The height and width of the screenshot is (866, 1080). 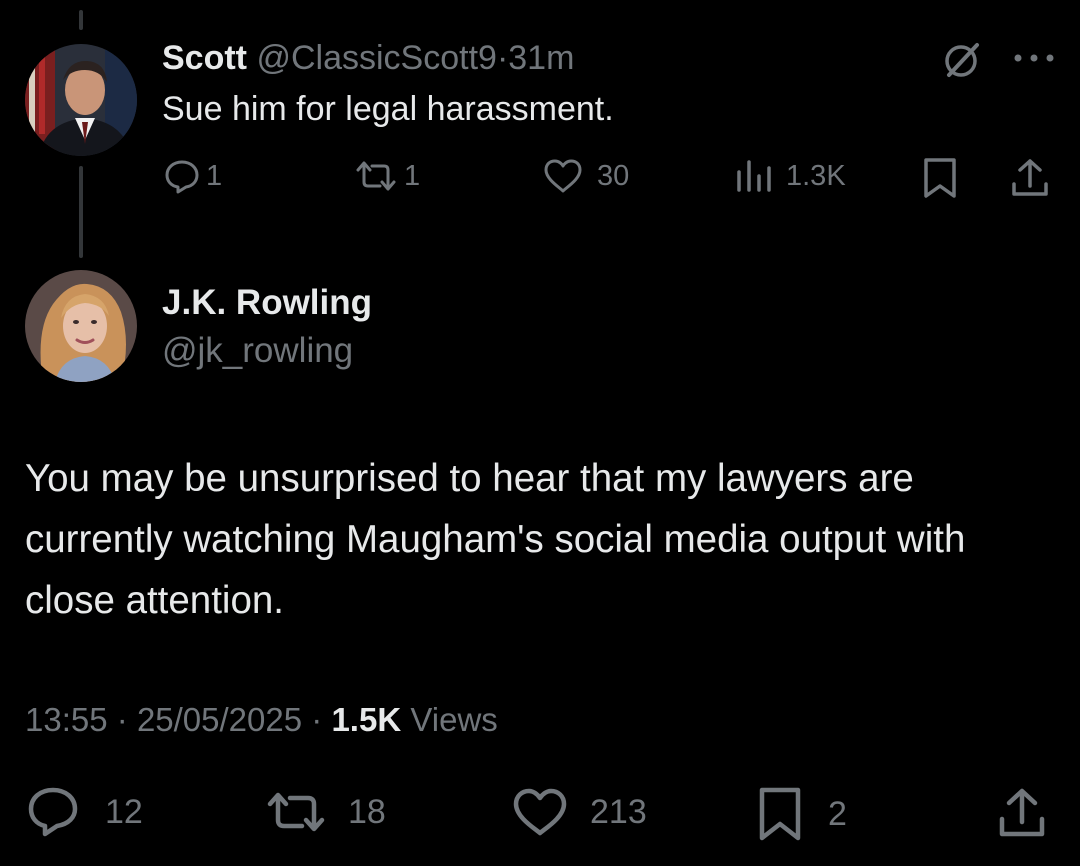 I want to click on reply-views-button: 1.3K, so click(x=790, y=176).